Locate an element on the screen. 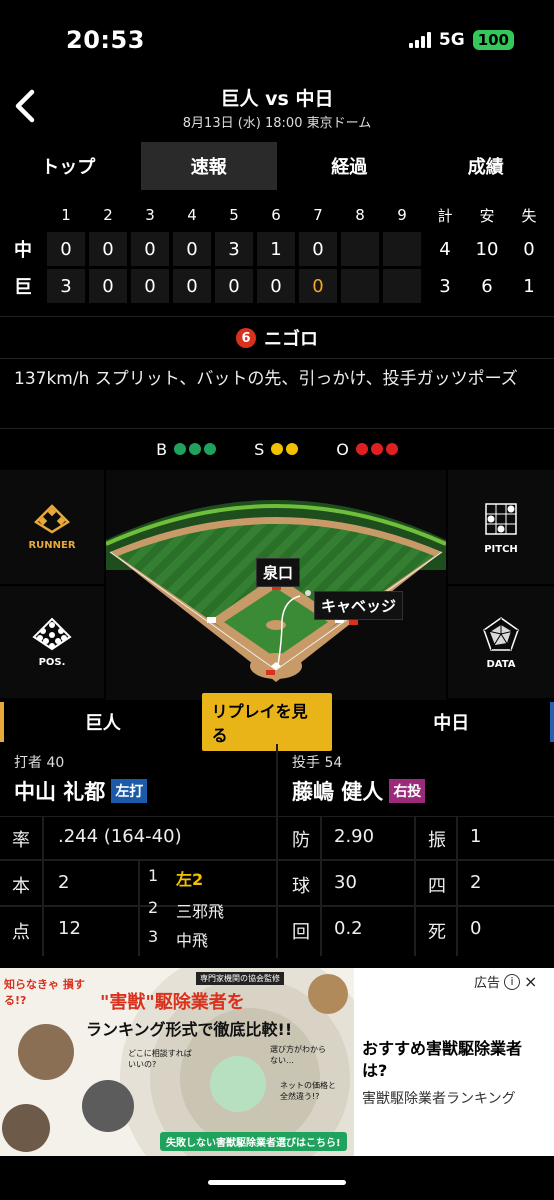 This screenshot has height=1200, width=554. pitcher-stat-value: 2 is located at coordinates (476, 882).